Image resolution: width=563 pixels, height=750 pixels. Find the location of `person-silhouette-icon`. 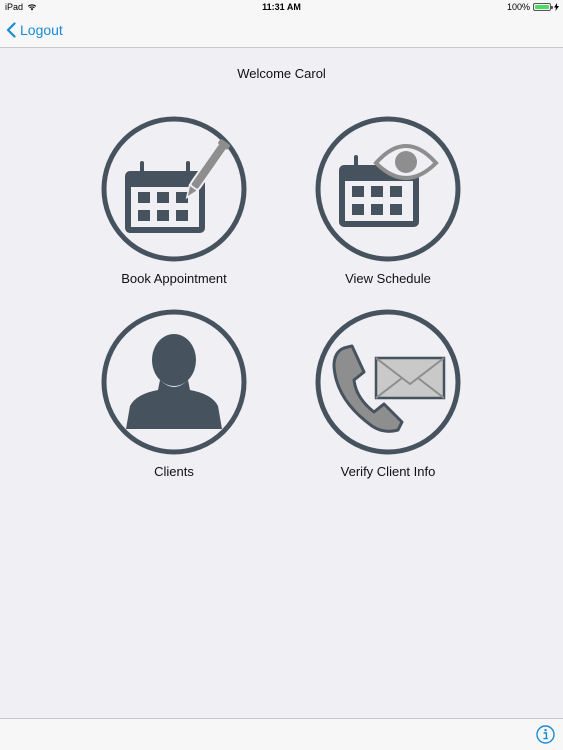

person-silhouette-icon is located at coordinates (174, 382).